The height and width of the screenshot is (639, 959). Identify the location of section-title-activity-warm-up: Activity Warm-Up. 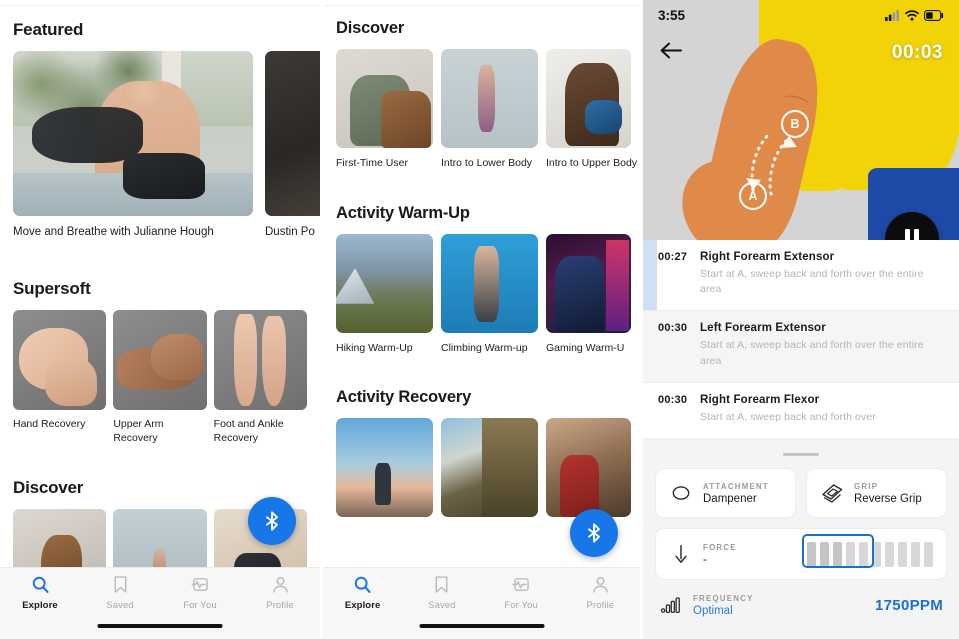
(403, 213).